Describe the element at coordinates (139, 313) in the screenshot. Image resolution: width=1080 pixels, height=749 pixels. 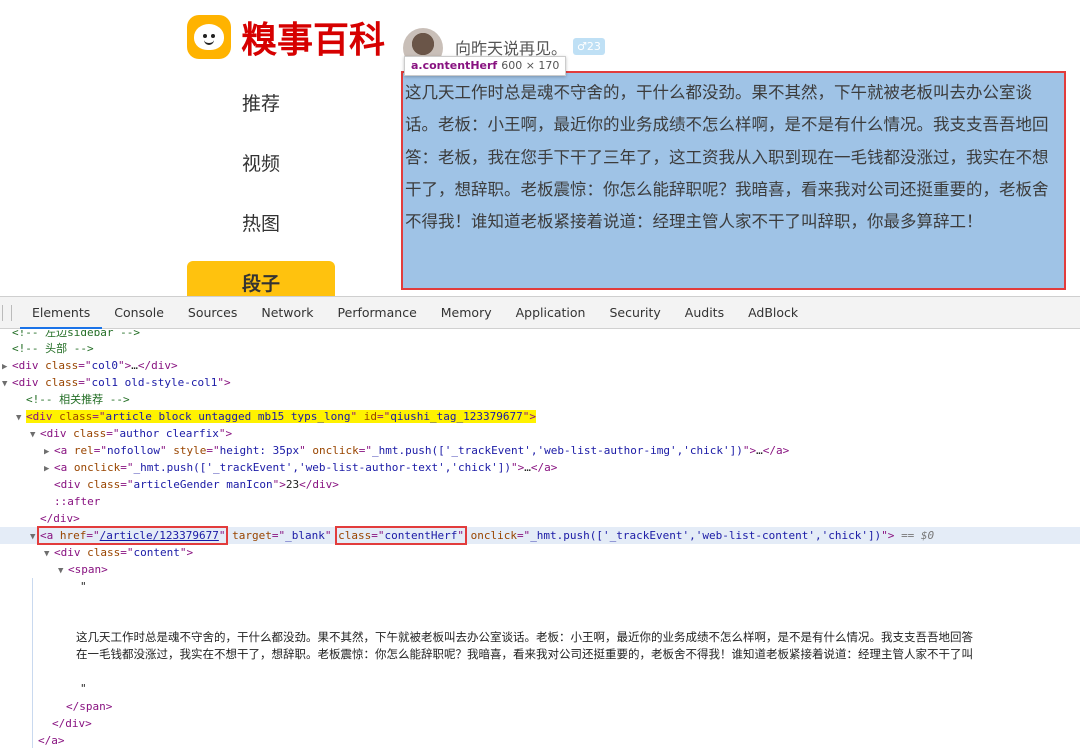
I see `tab-console: Console` at that location.